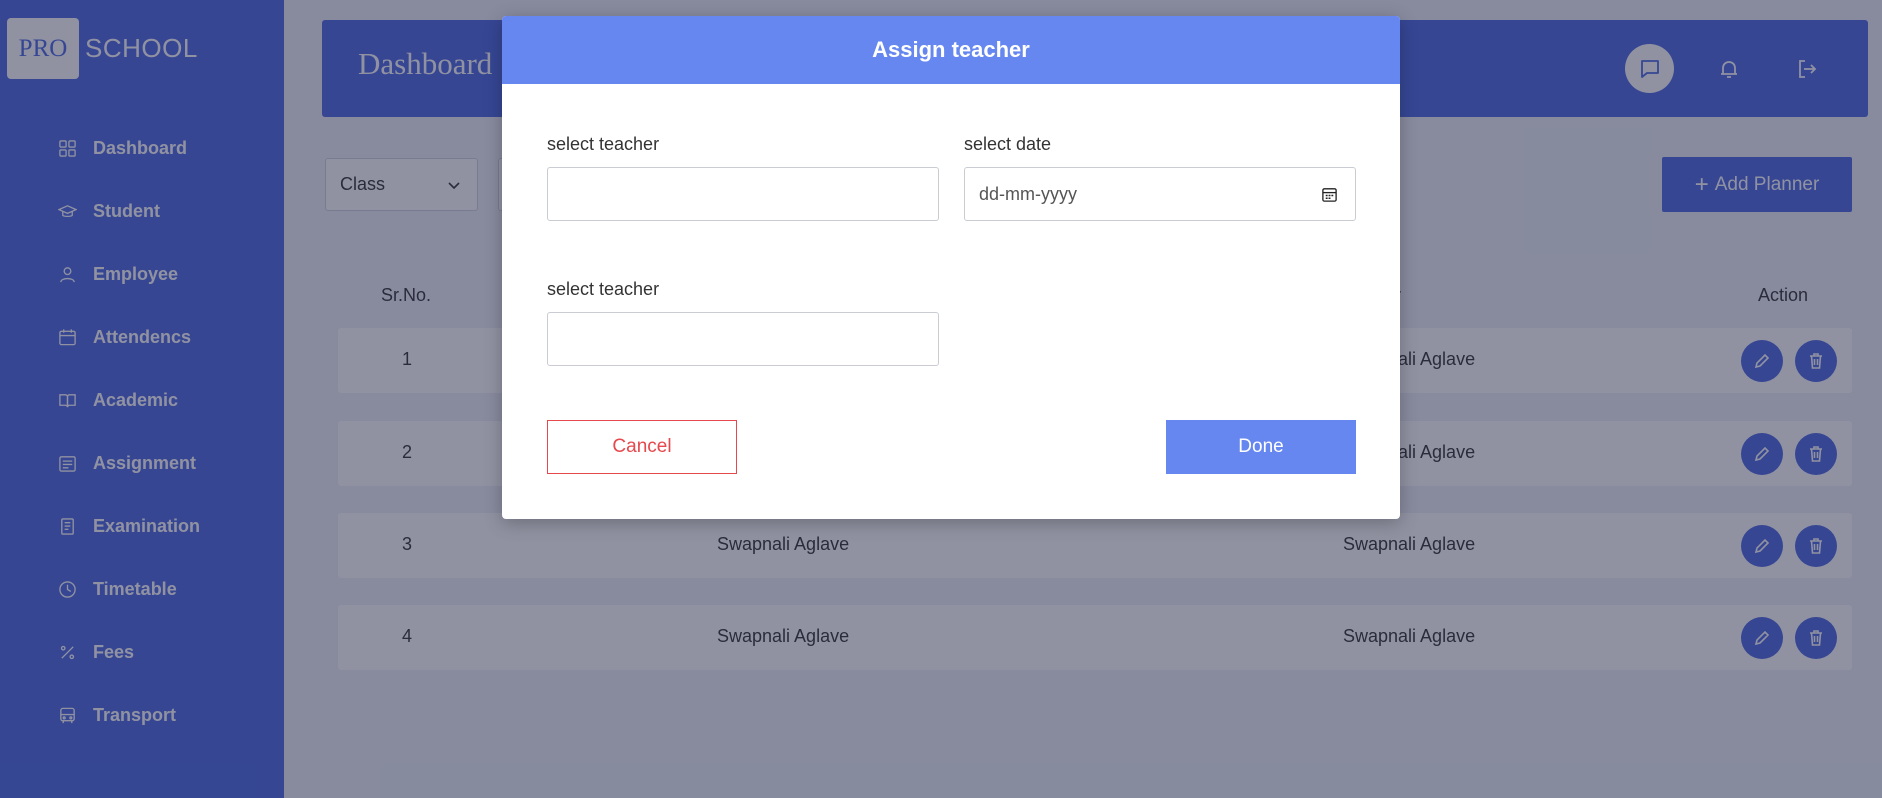 The height and width of the screenshot is (798, 1882). What do you see at coordinates (1160, 194) in the screenshot?
I see `date-field: dd-mm-yyyy` at bounding box center [1160, 194].